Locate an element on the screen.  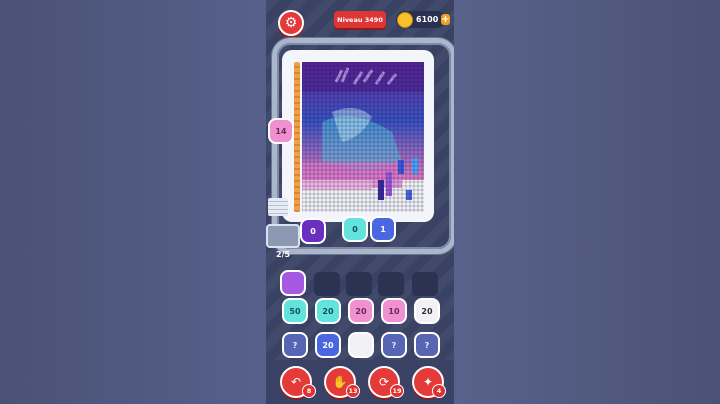
magic-icon: ✦ is located at coordinates (428, 382).